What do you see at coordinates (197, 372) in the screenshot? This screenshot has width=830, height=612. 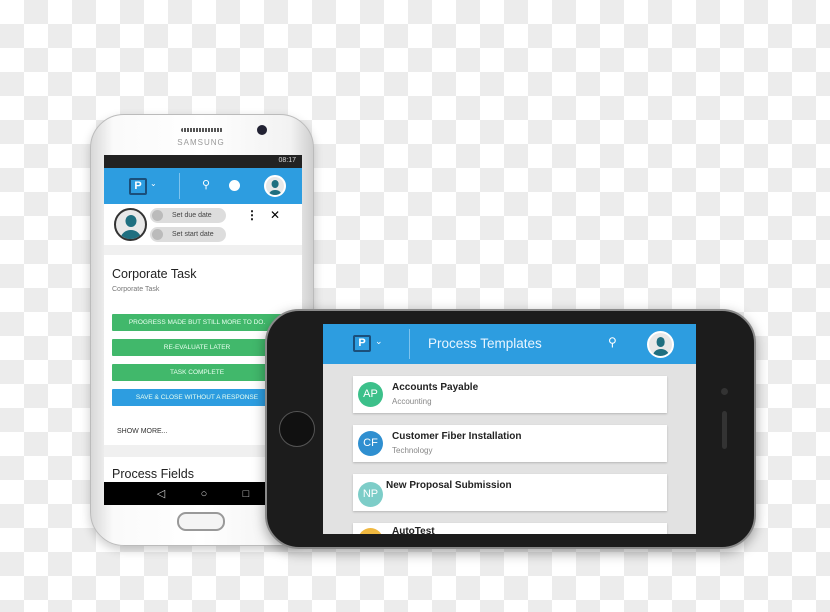 I see `task-complete-button: TASK COMPLETE` at bounding box center [197, 372].